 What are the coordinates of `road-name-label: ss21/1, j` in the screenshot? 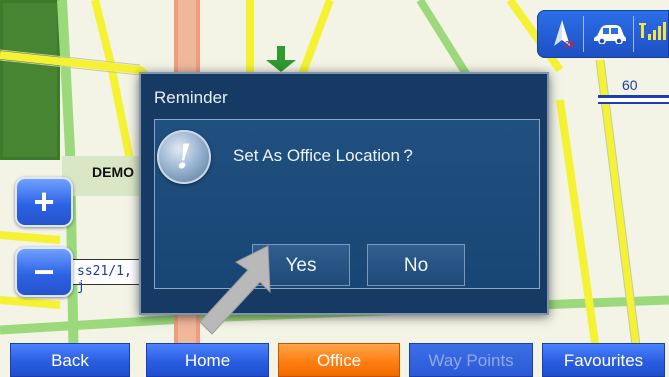 It's located at (101, 276).